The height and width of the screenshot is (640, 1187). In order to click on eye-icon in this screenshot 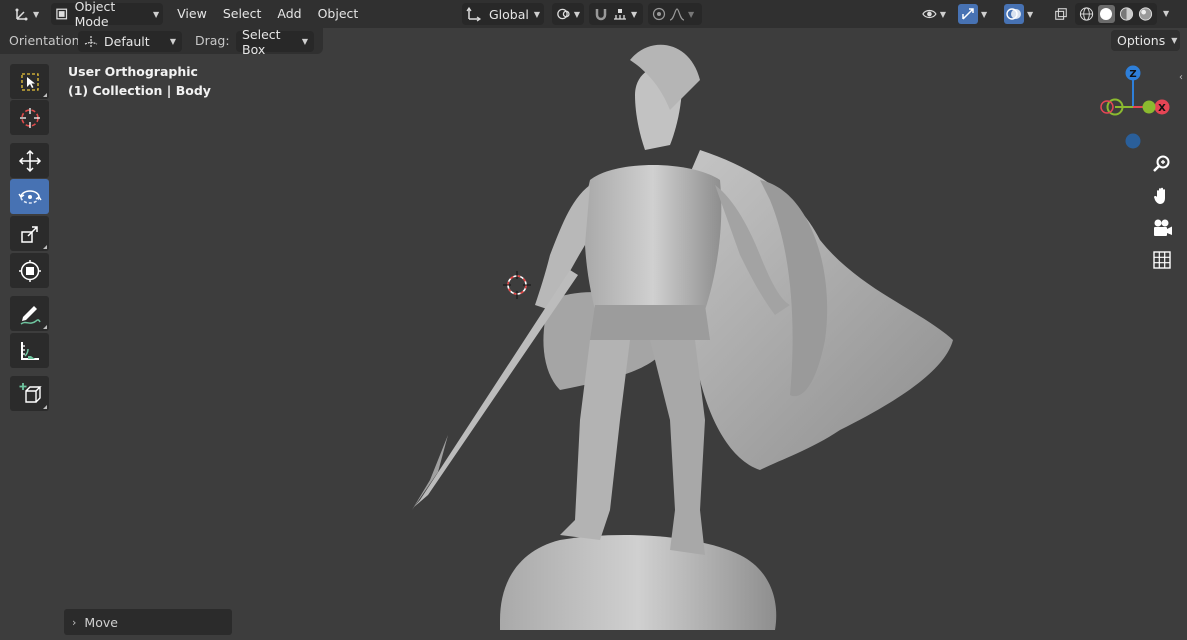, I will do `click(929, 14)`.